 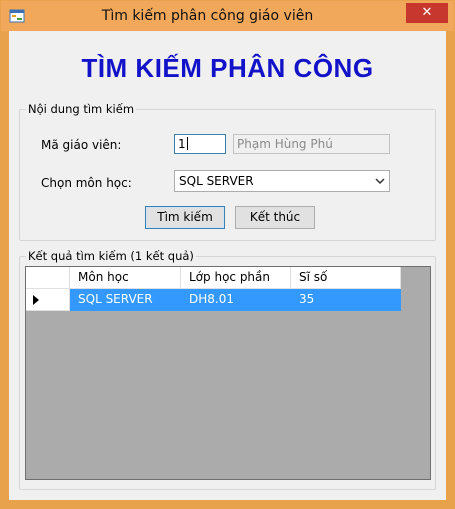 What do you see at coordinates (275, 217) in the screenshot?
I see `exit-button: Kết thúc` at bounding box center [275, 217].